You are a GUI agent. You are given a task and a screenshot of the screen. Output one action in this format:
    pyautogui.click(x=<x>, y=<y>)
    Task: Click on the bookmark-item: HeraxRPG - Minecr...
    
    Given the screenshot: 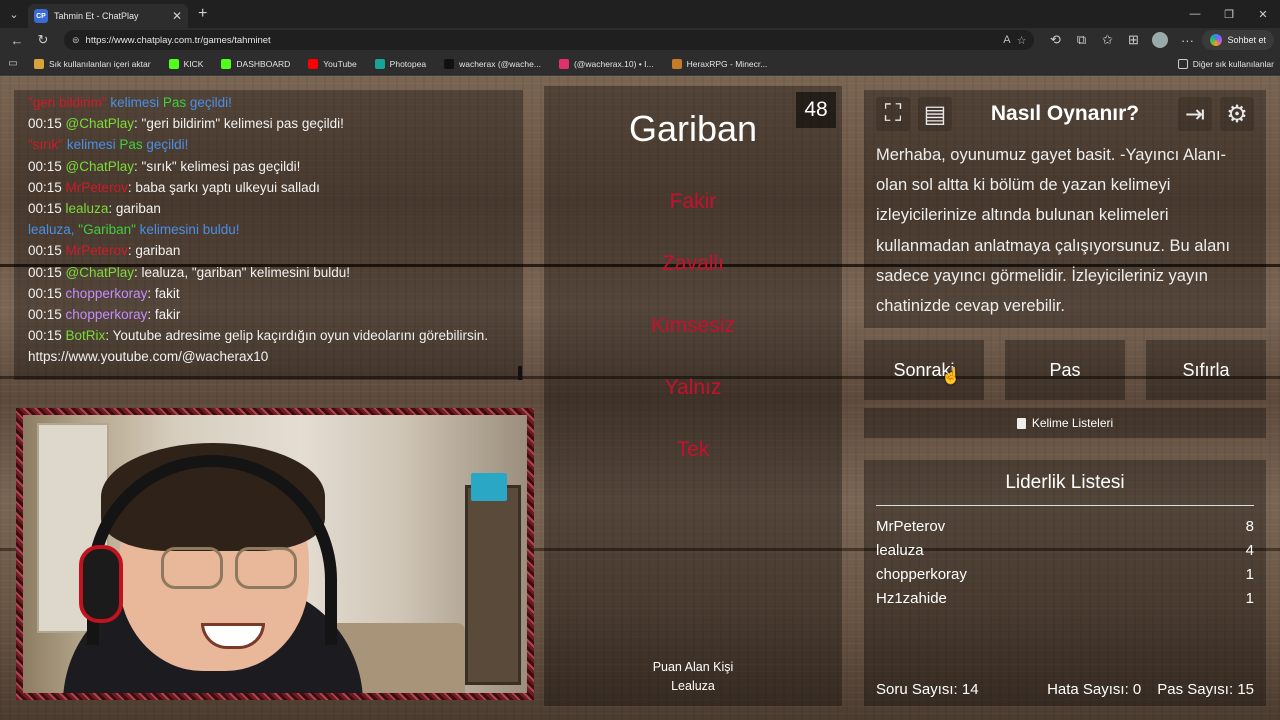 What is the action you would take?
    pyautogui.click(x=719, y=63)
    